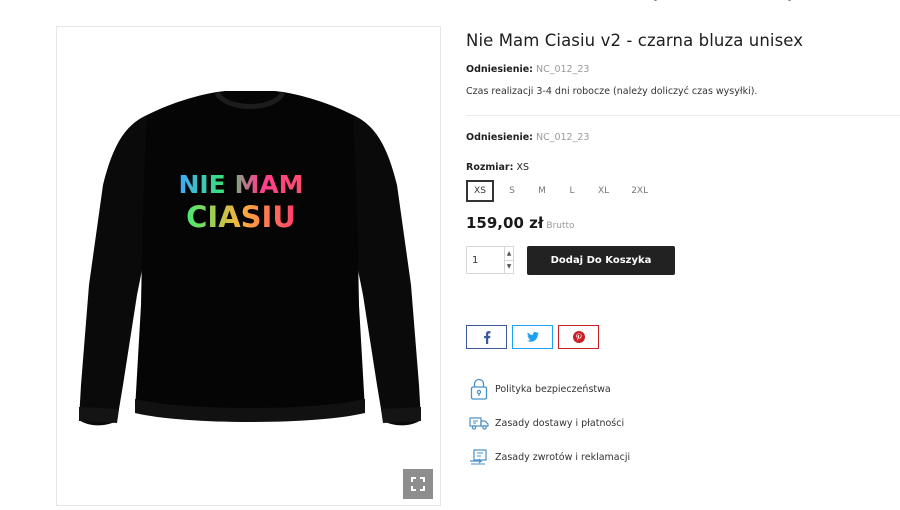 Image resolution: width=900 pixels, height=510 pixels. Describe the element at coordinates (563, 457) in the screenshot. I see `policy-label: Zasady zwrotów i reklamacji` at that location.